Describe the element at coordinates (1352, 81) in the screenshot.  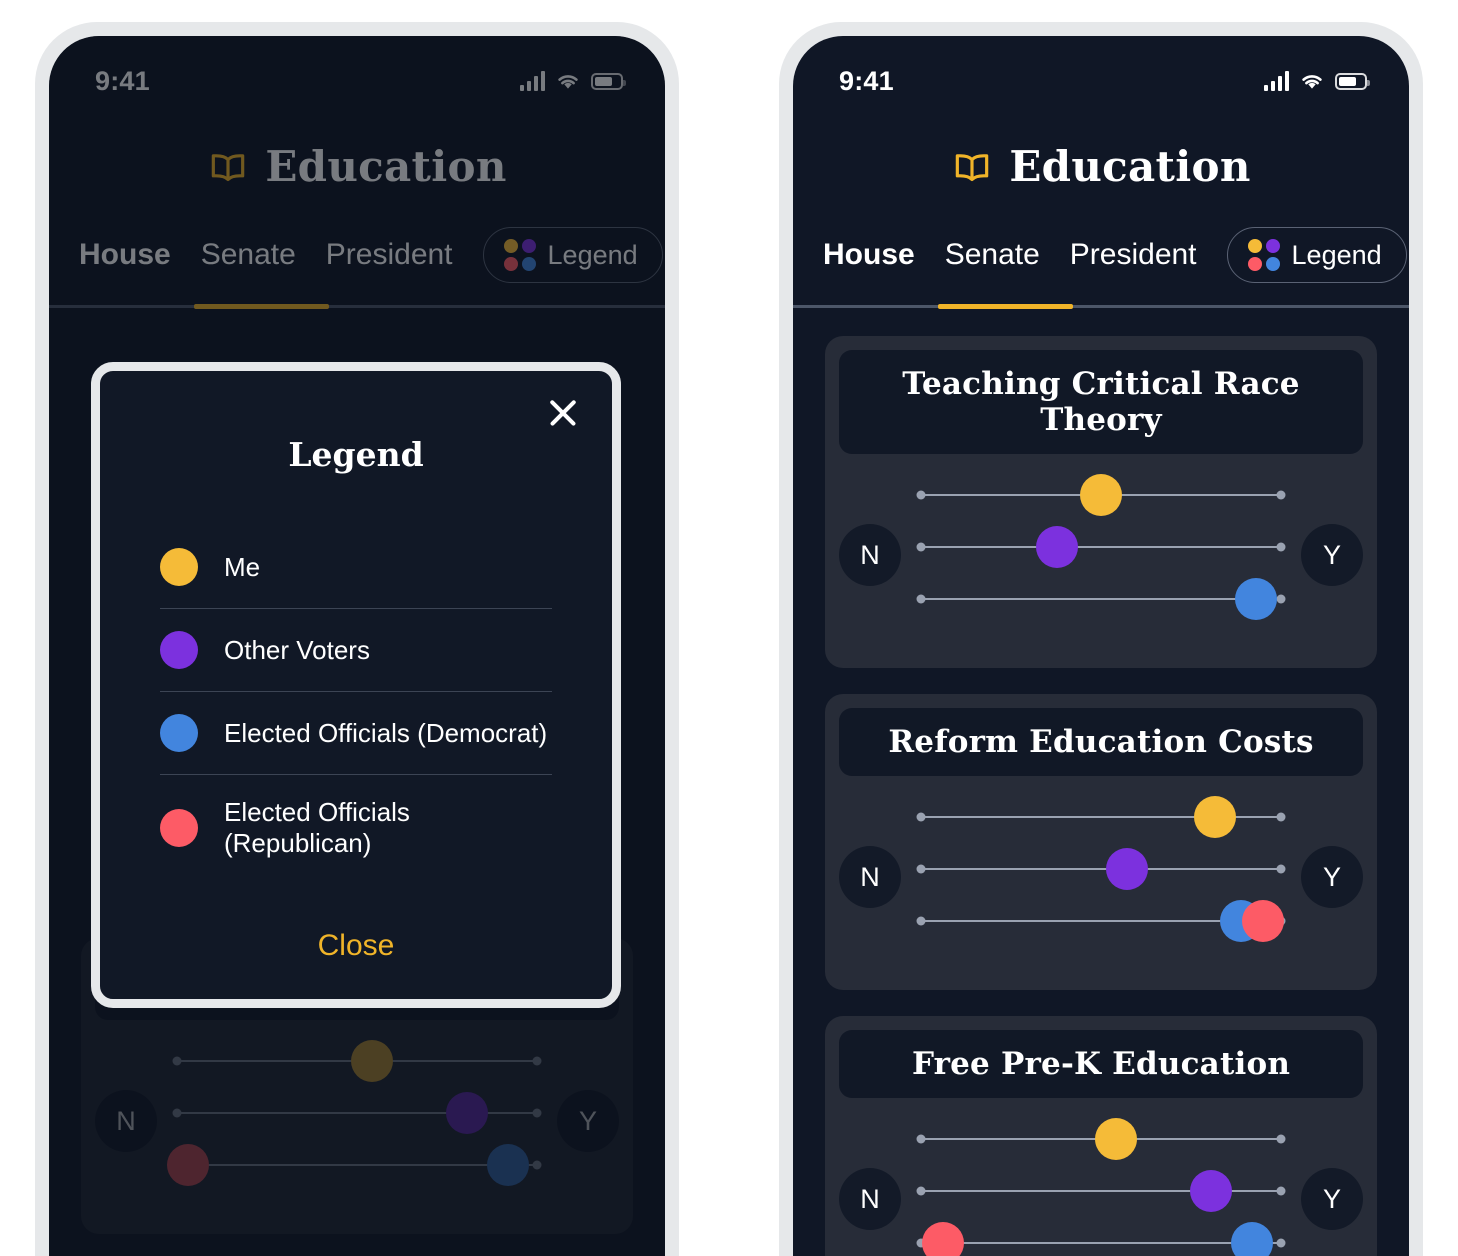
I see `battery-icon` at that location.